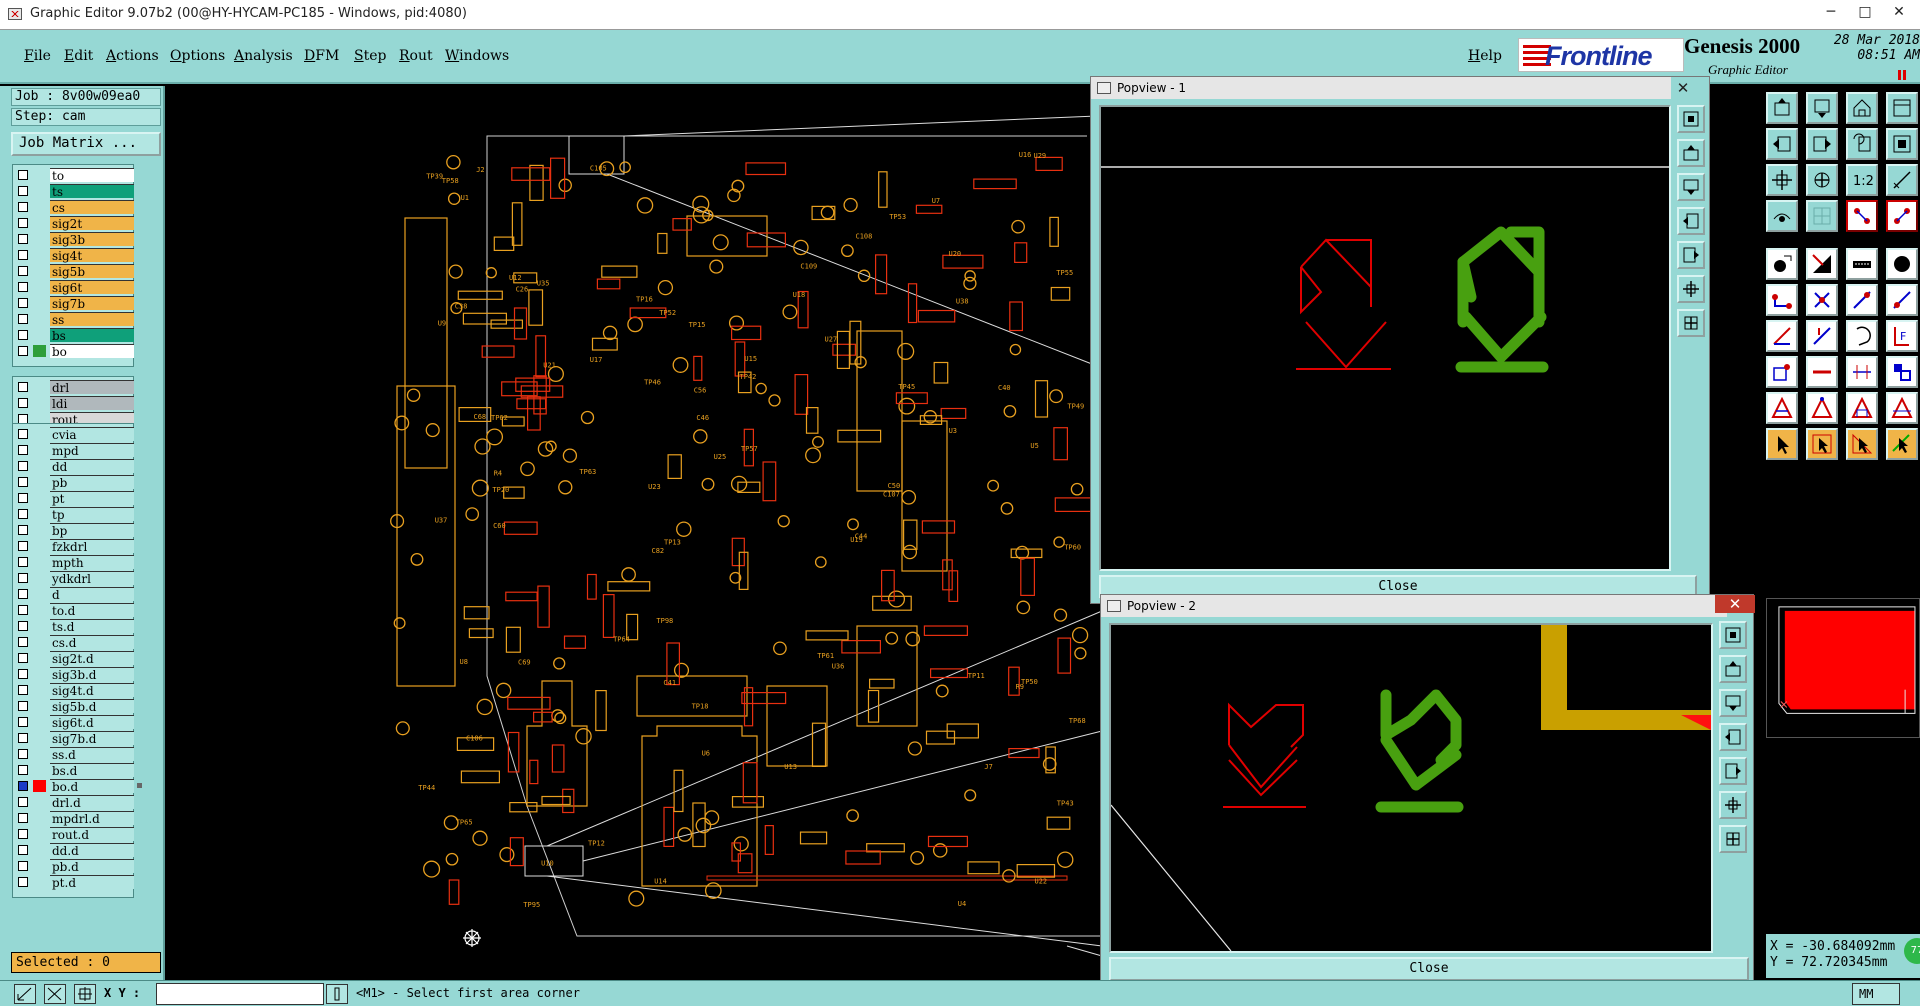 Image resolution: width=1920 pixels, height=1006 pixels. I want to click on popview-2-x-button: ✕, so click(1735, 604).